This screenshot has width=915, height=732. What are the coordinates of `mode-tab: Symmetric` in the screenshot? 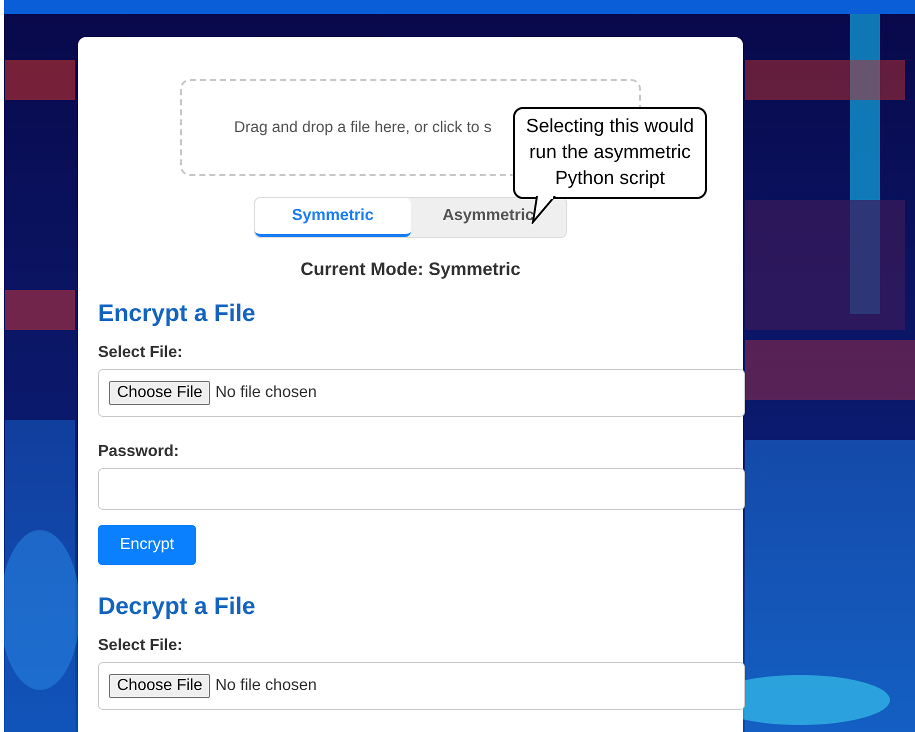 It's located at (332, 217).